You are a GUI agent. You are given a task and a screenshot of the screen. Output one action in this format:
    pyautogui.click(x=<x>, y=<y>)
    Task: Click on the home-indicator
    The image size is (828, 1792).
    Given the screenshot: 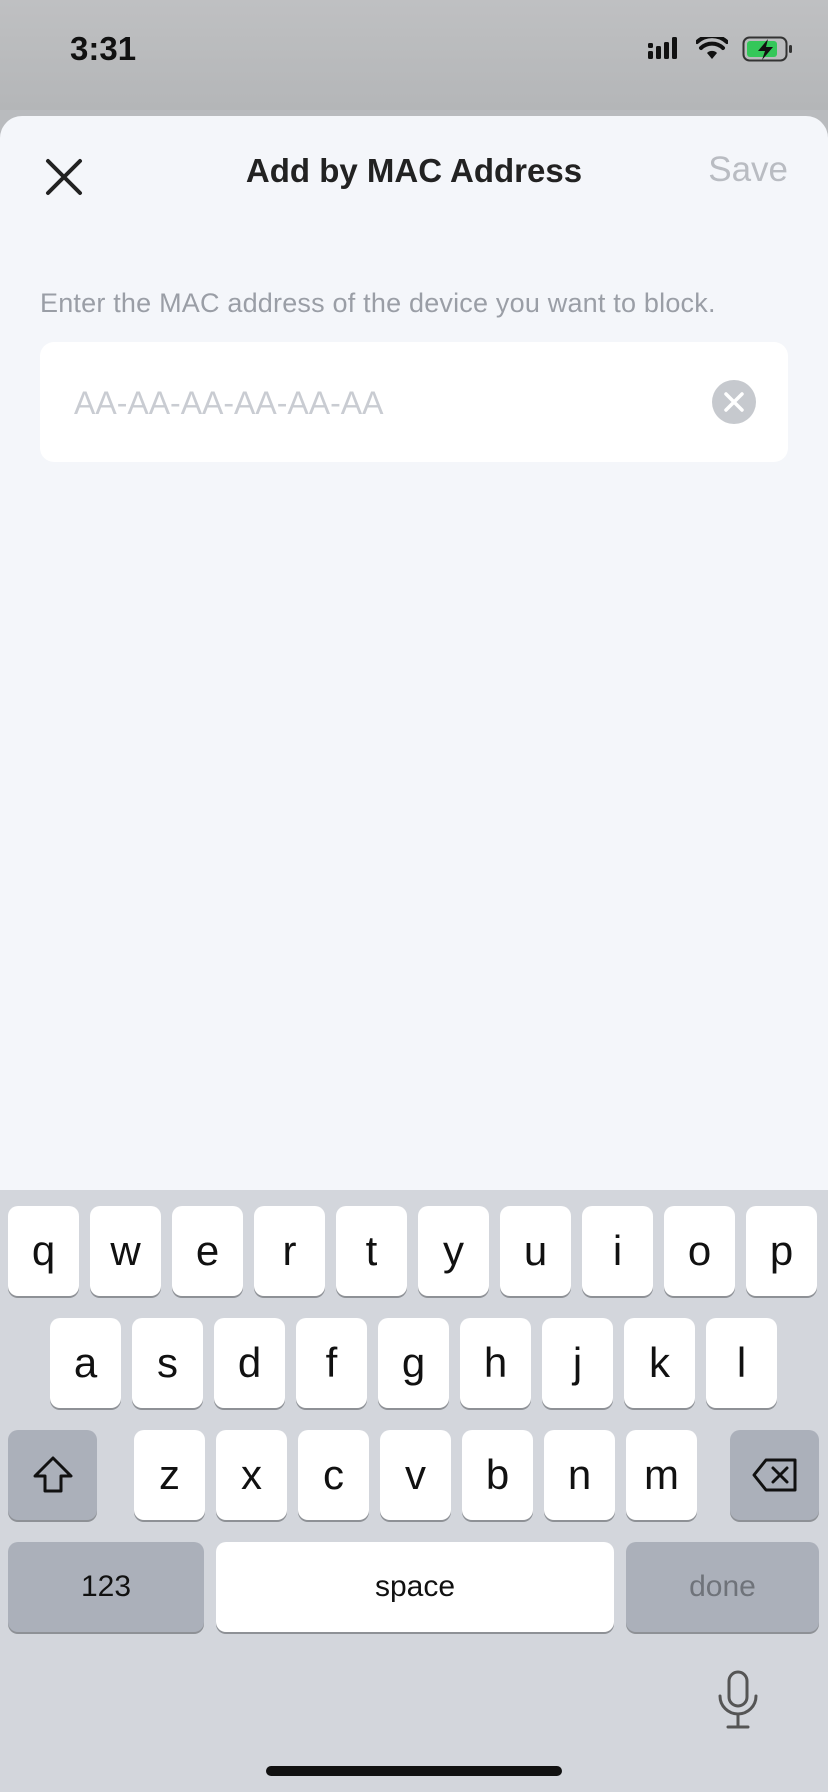 What is the action you would take?
    pyautogui.click(x=414, y=1771)
    